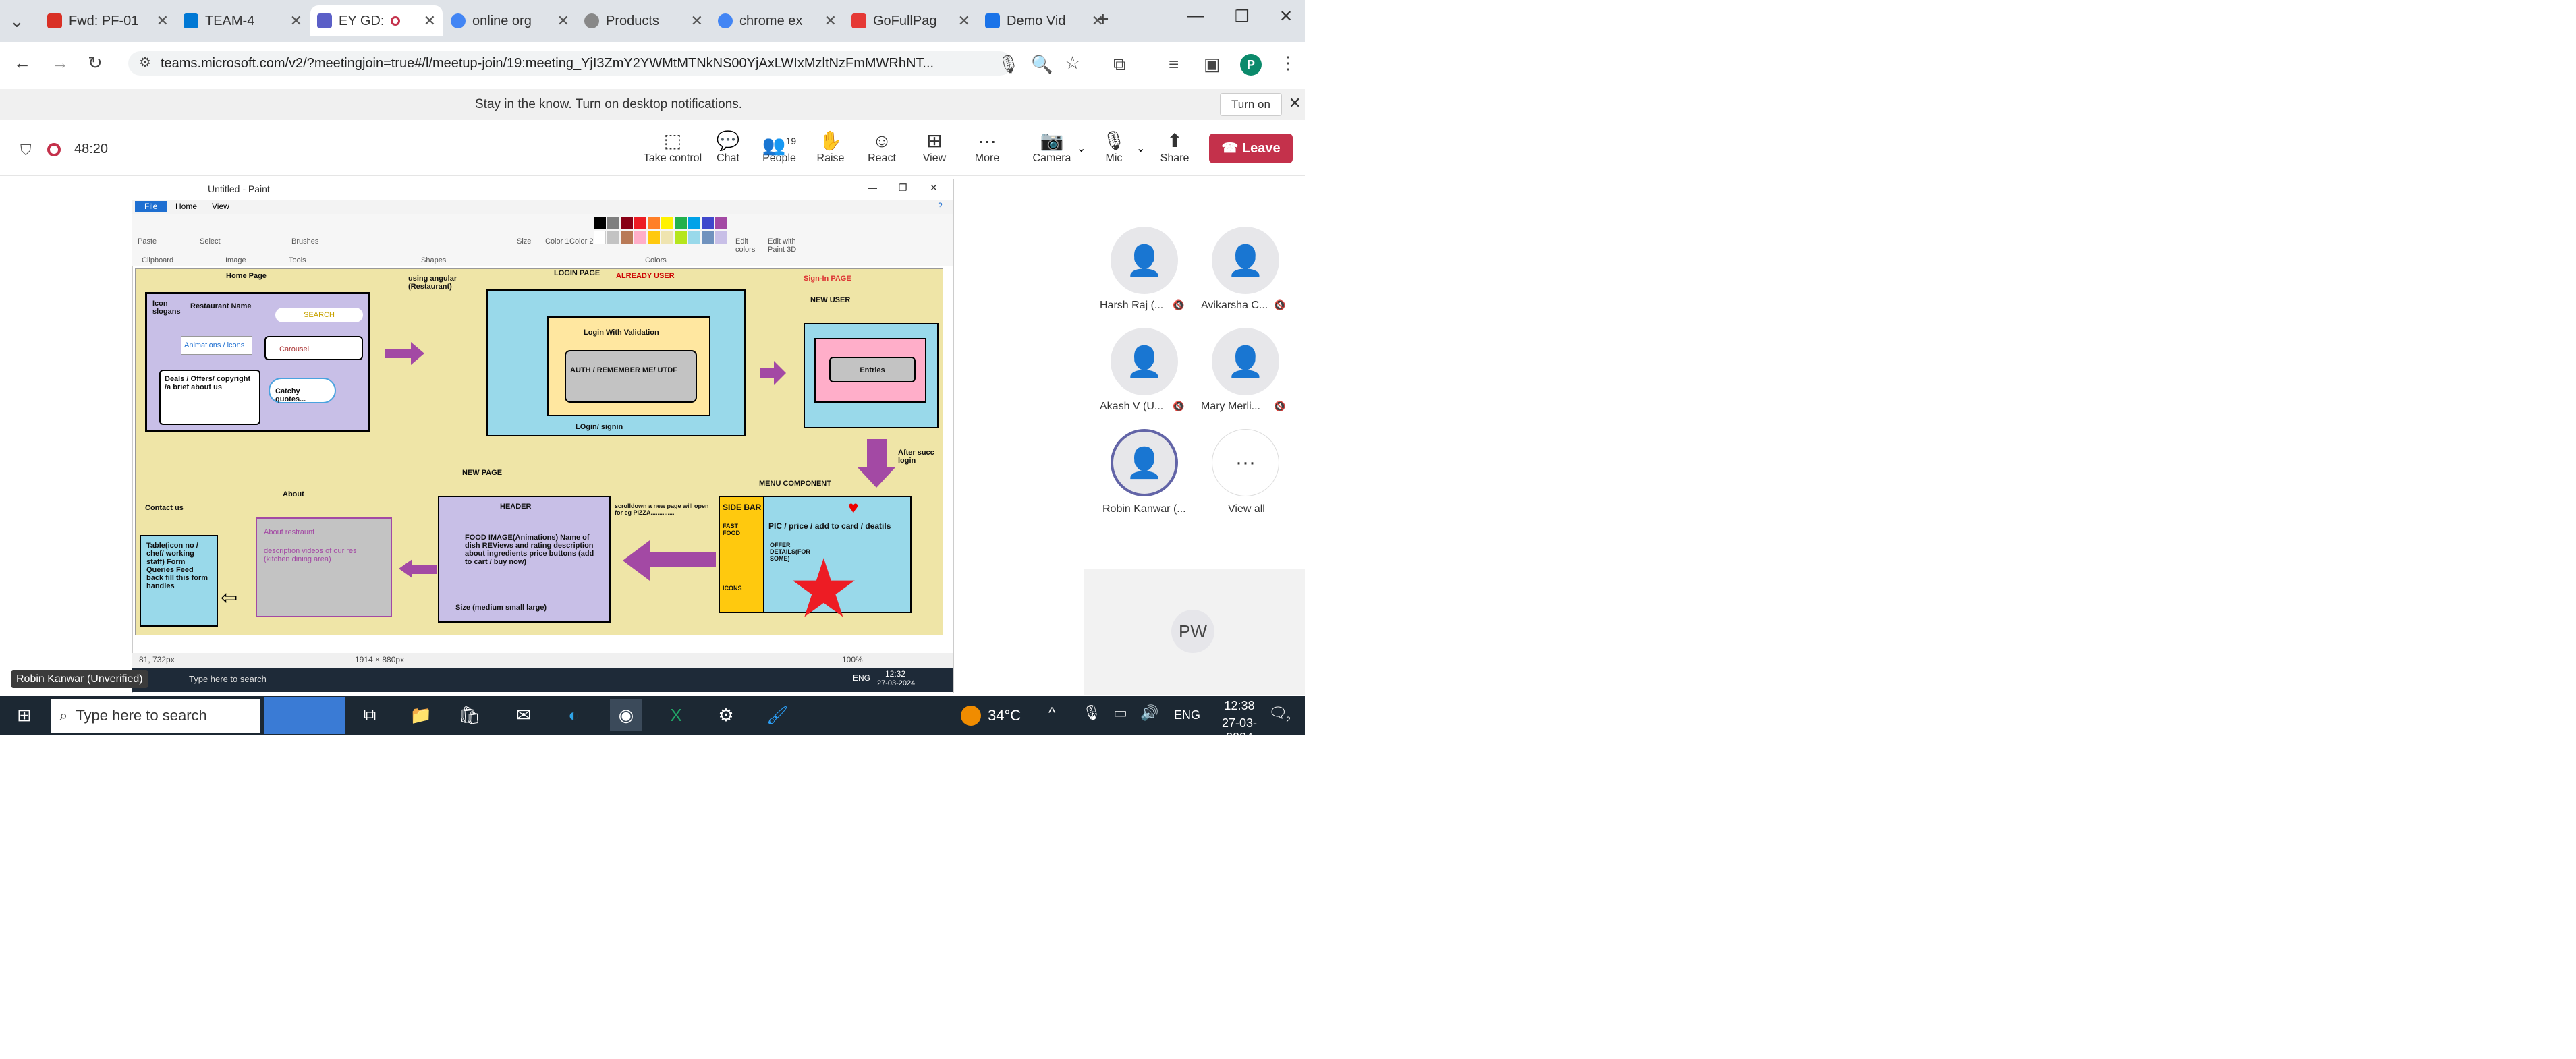 The height and width of the screenshot is (1059, 2576). What do you see at coordinates (1103, 19) in the screenshot?
I see `new-tab-icon: +` at bounding box center [1103, 19].